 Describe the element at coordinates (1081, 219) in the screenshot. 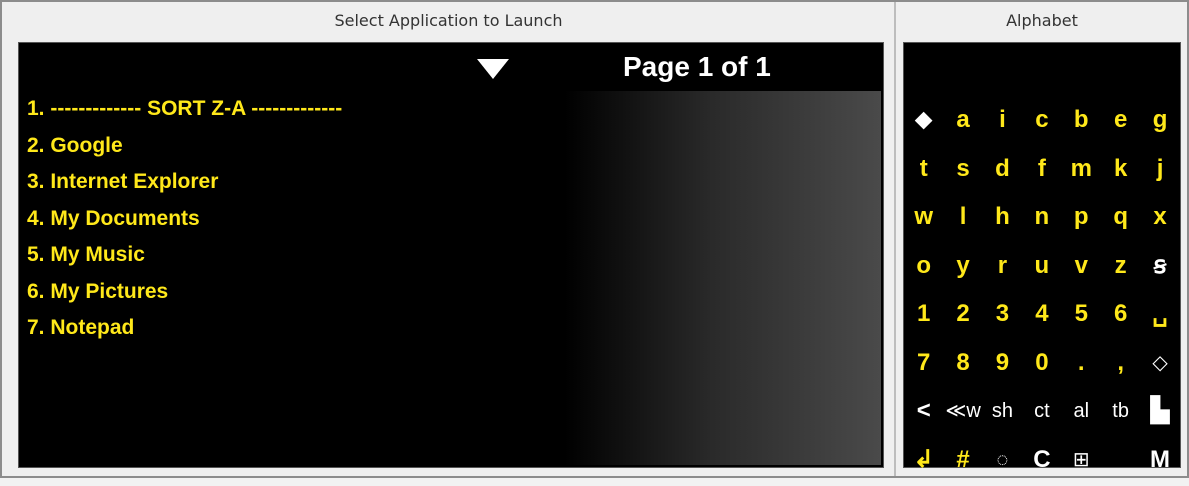

I see `key-r2c4: p` at that location.